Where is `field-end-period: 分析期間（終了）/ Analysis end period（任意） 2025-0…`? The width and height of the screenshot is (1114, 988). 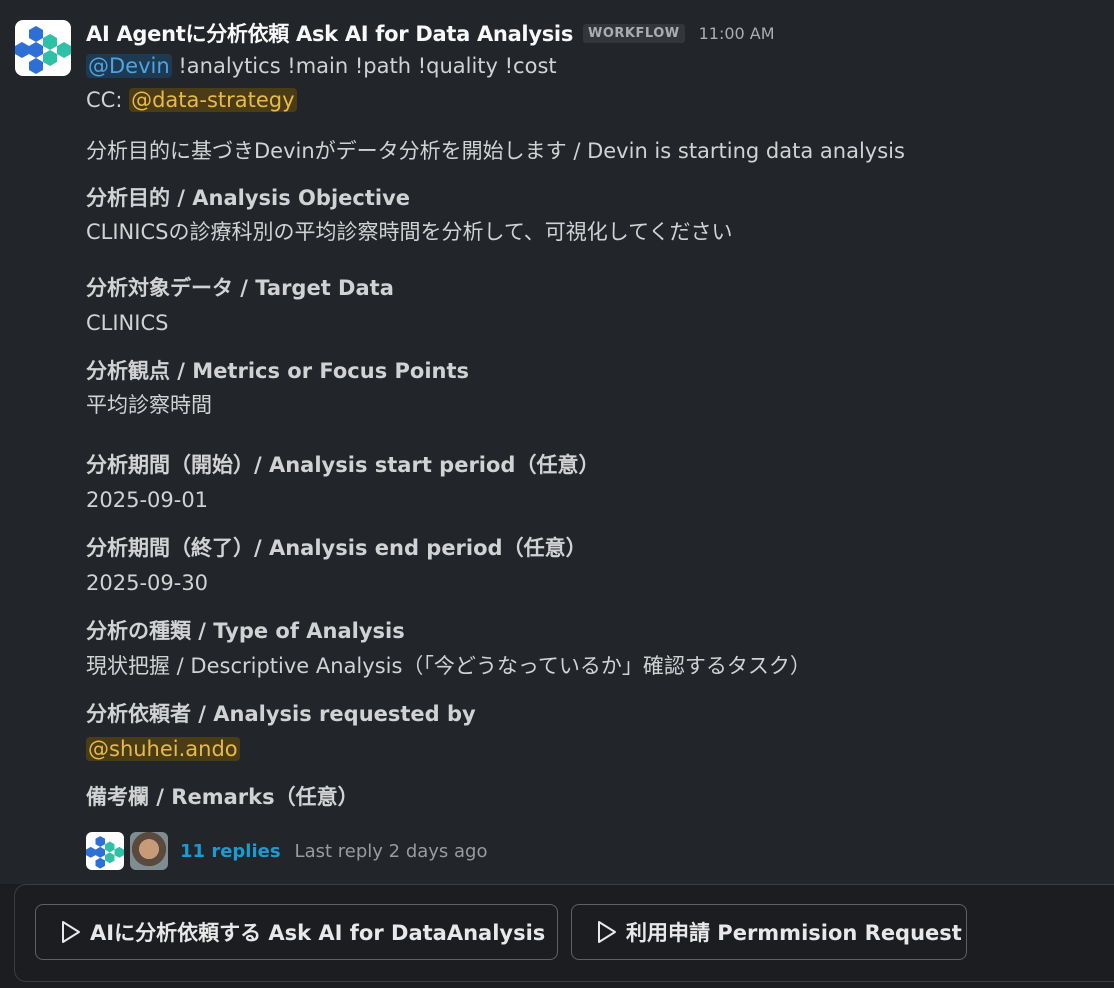 field-end-period: 分析期間（終了）/ Analysis end period（任意） 2025-0… is located at coordinates (590, 565).